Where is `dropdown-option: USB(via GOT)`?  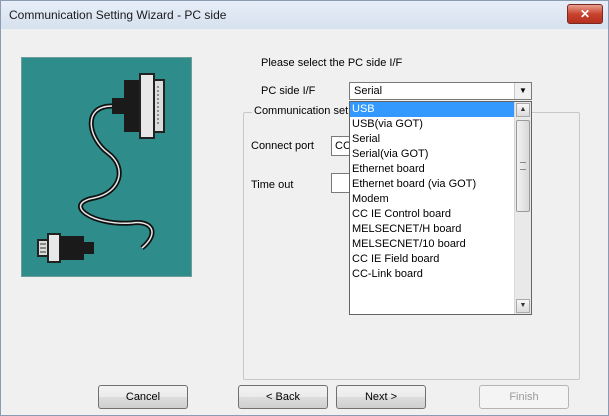 dropdown-option: USB(via GOT) is located at coordinates (432, 124).